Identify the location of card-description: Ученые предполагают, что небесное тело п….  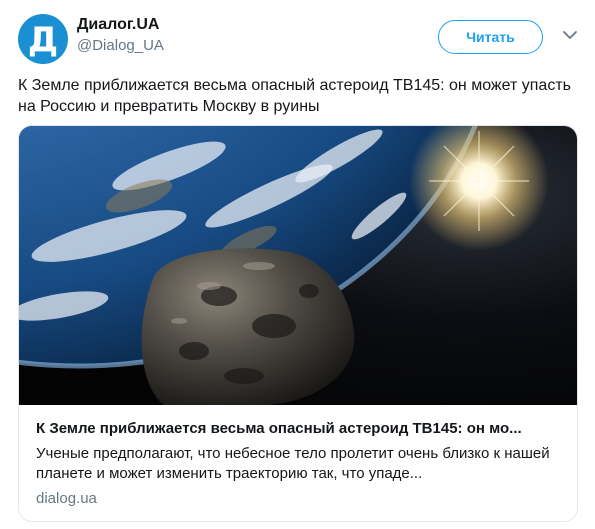
(293, 463).